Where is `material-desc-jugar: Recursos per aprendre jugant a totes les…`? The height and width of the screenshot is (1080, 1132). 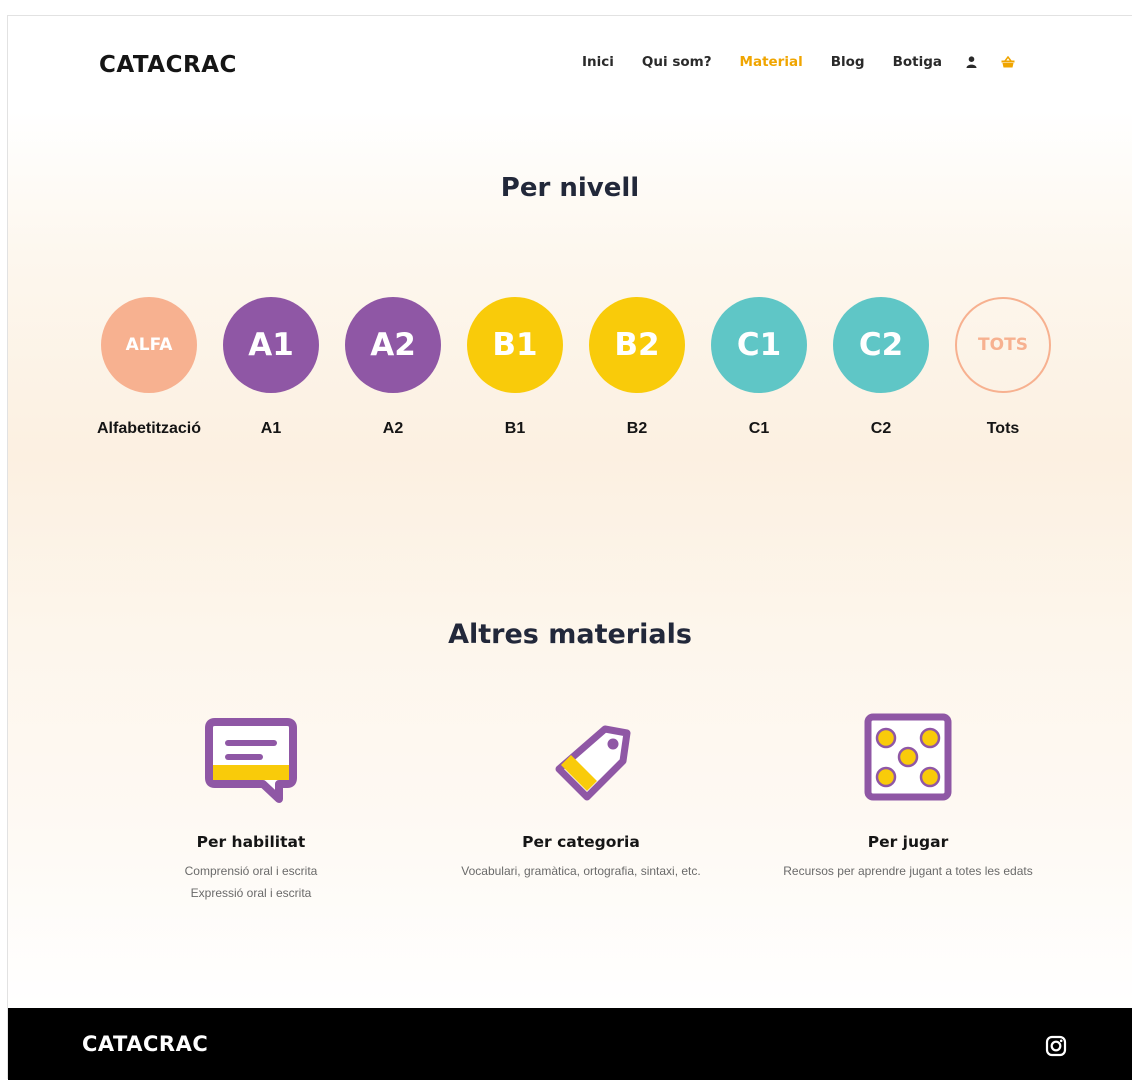
material-desc-jugar: Recursos per aprendre jugant a totes les… is located at coordinates (908, 871).